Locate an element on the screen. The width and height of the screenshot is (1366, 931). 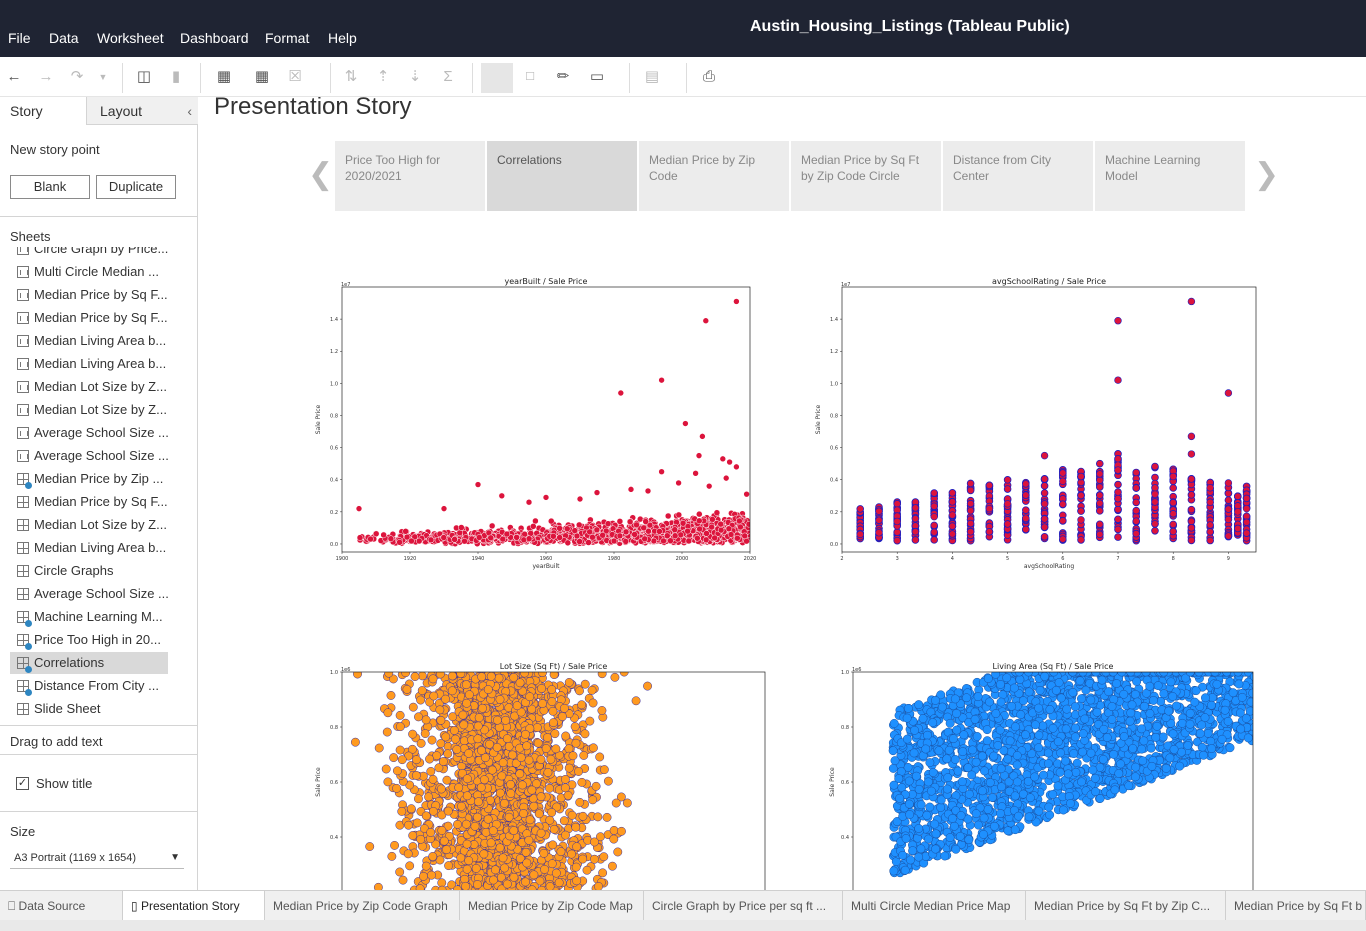
collapse-icon: ‹ is located at coordinates (189, 111).